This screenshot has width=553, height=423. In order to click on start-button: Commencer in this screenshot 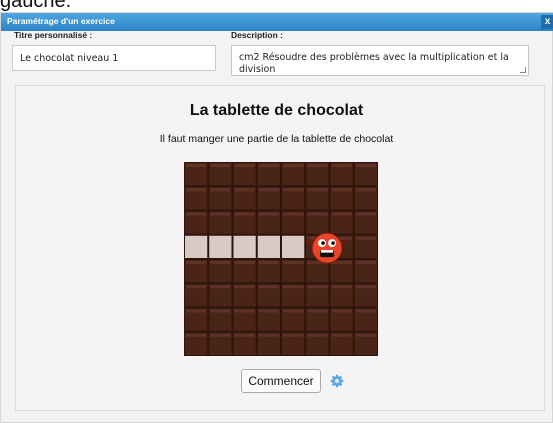, I will do `click(281, 381)`.